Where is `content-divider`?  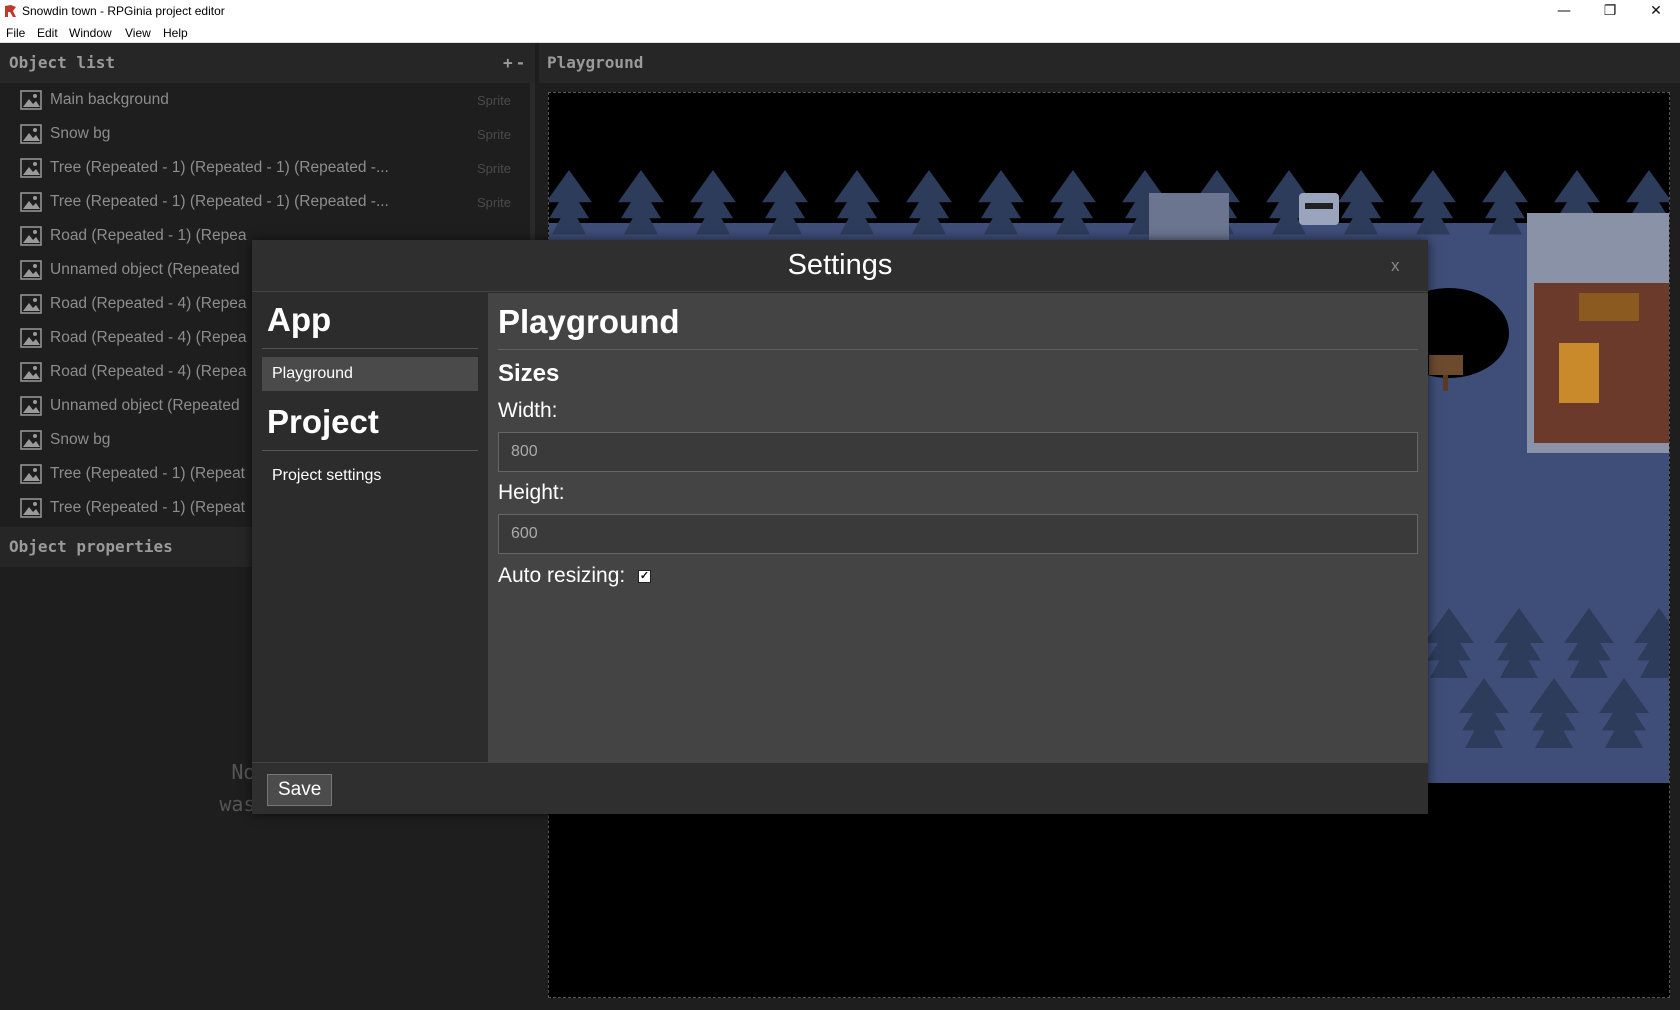 content-divider is located at coordinates (958, 349).